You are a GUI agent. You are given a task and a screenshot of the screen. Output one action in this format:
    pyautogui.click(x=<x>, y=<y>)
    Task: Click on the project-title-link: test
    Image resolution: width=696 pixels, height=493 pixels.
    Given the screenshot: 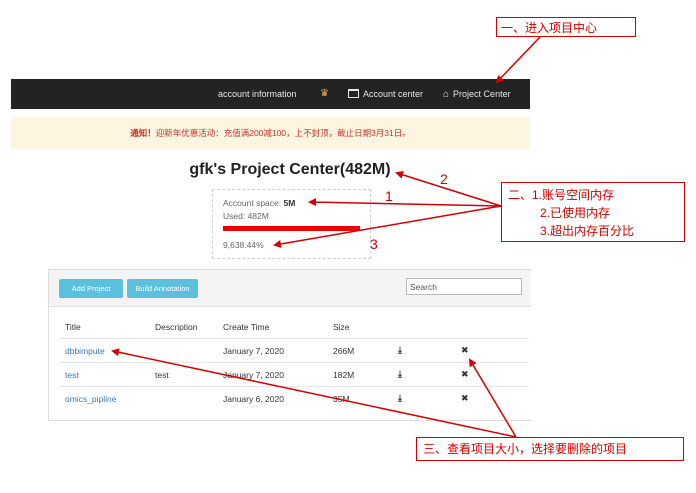 What is the action you would take?
    pyautogui.click(x=72, y=375)
    